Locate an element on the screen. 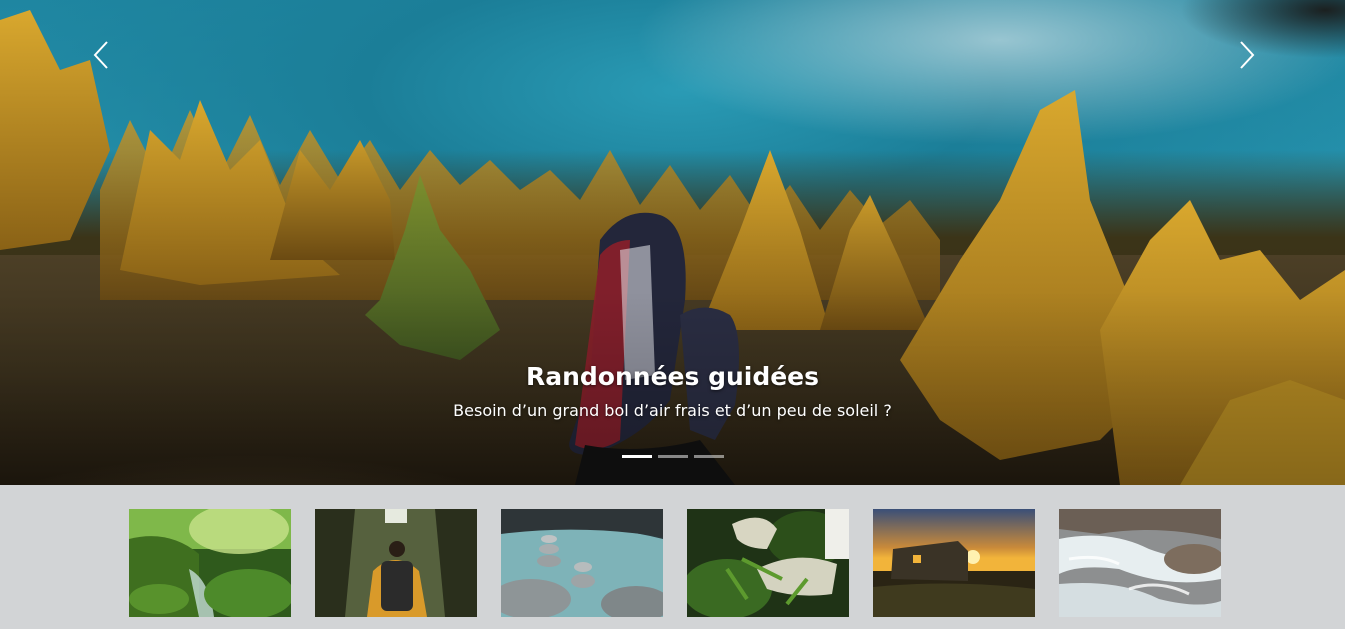 This screenshot has width=1345, height=629. chevron-right-icon is located at coordinates (1247, 55).